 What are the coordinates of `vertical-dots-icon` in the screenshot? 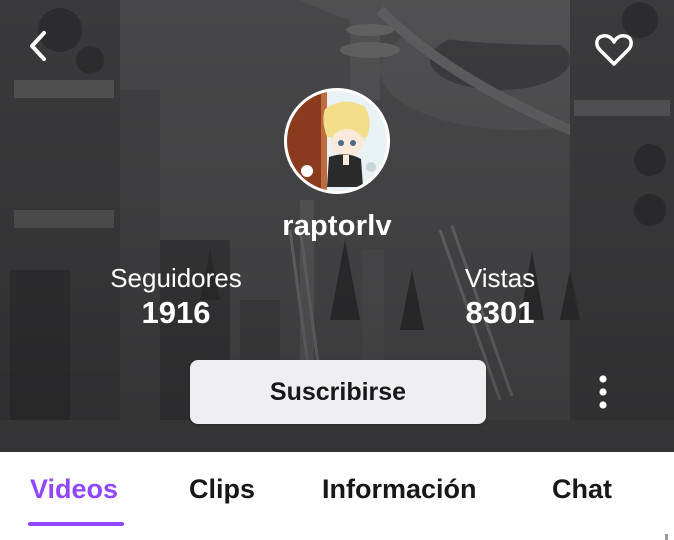 It's located at (603, 392).